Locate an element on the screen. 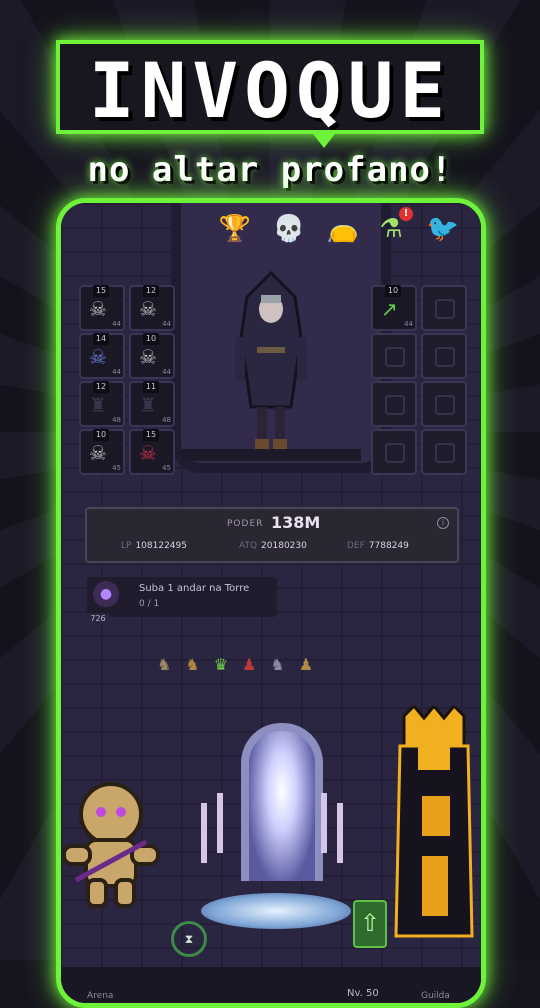  stat-atq: ATQ 20180230 is located at coordinates (273, 546).